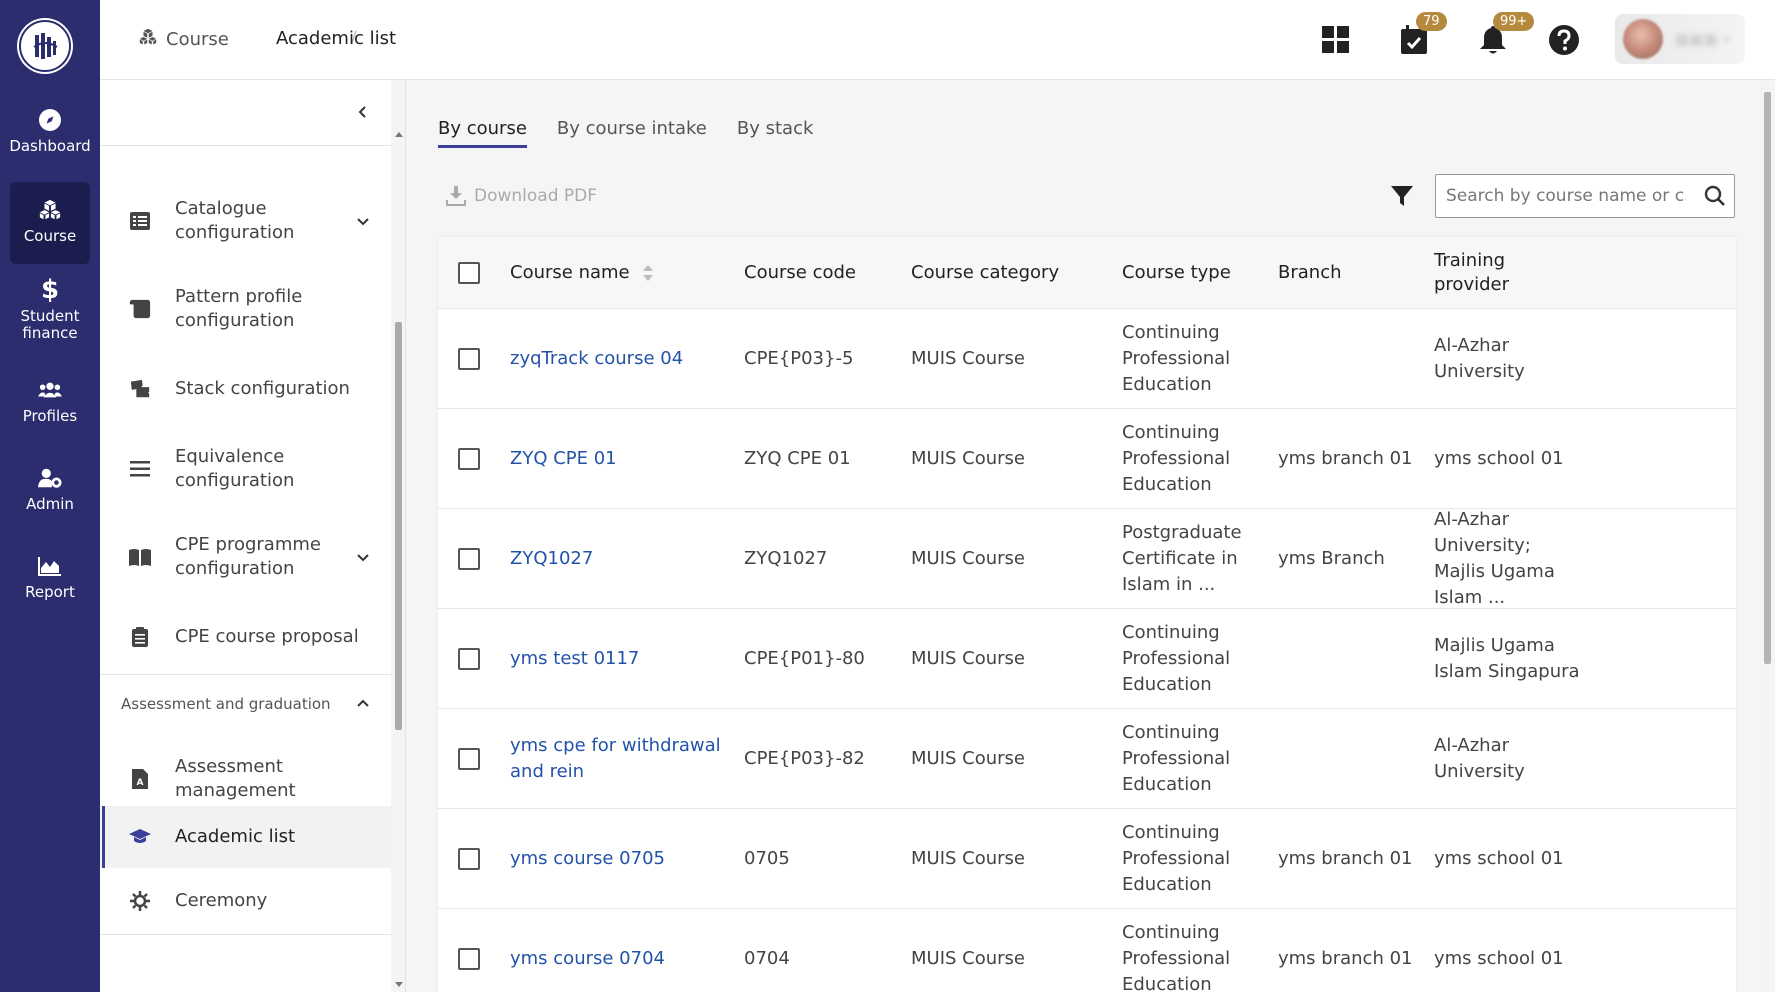  I want to click on download-pdf-button: Download PDF, so click(521, 196).